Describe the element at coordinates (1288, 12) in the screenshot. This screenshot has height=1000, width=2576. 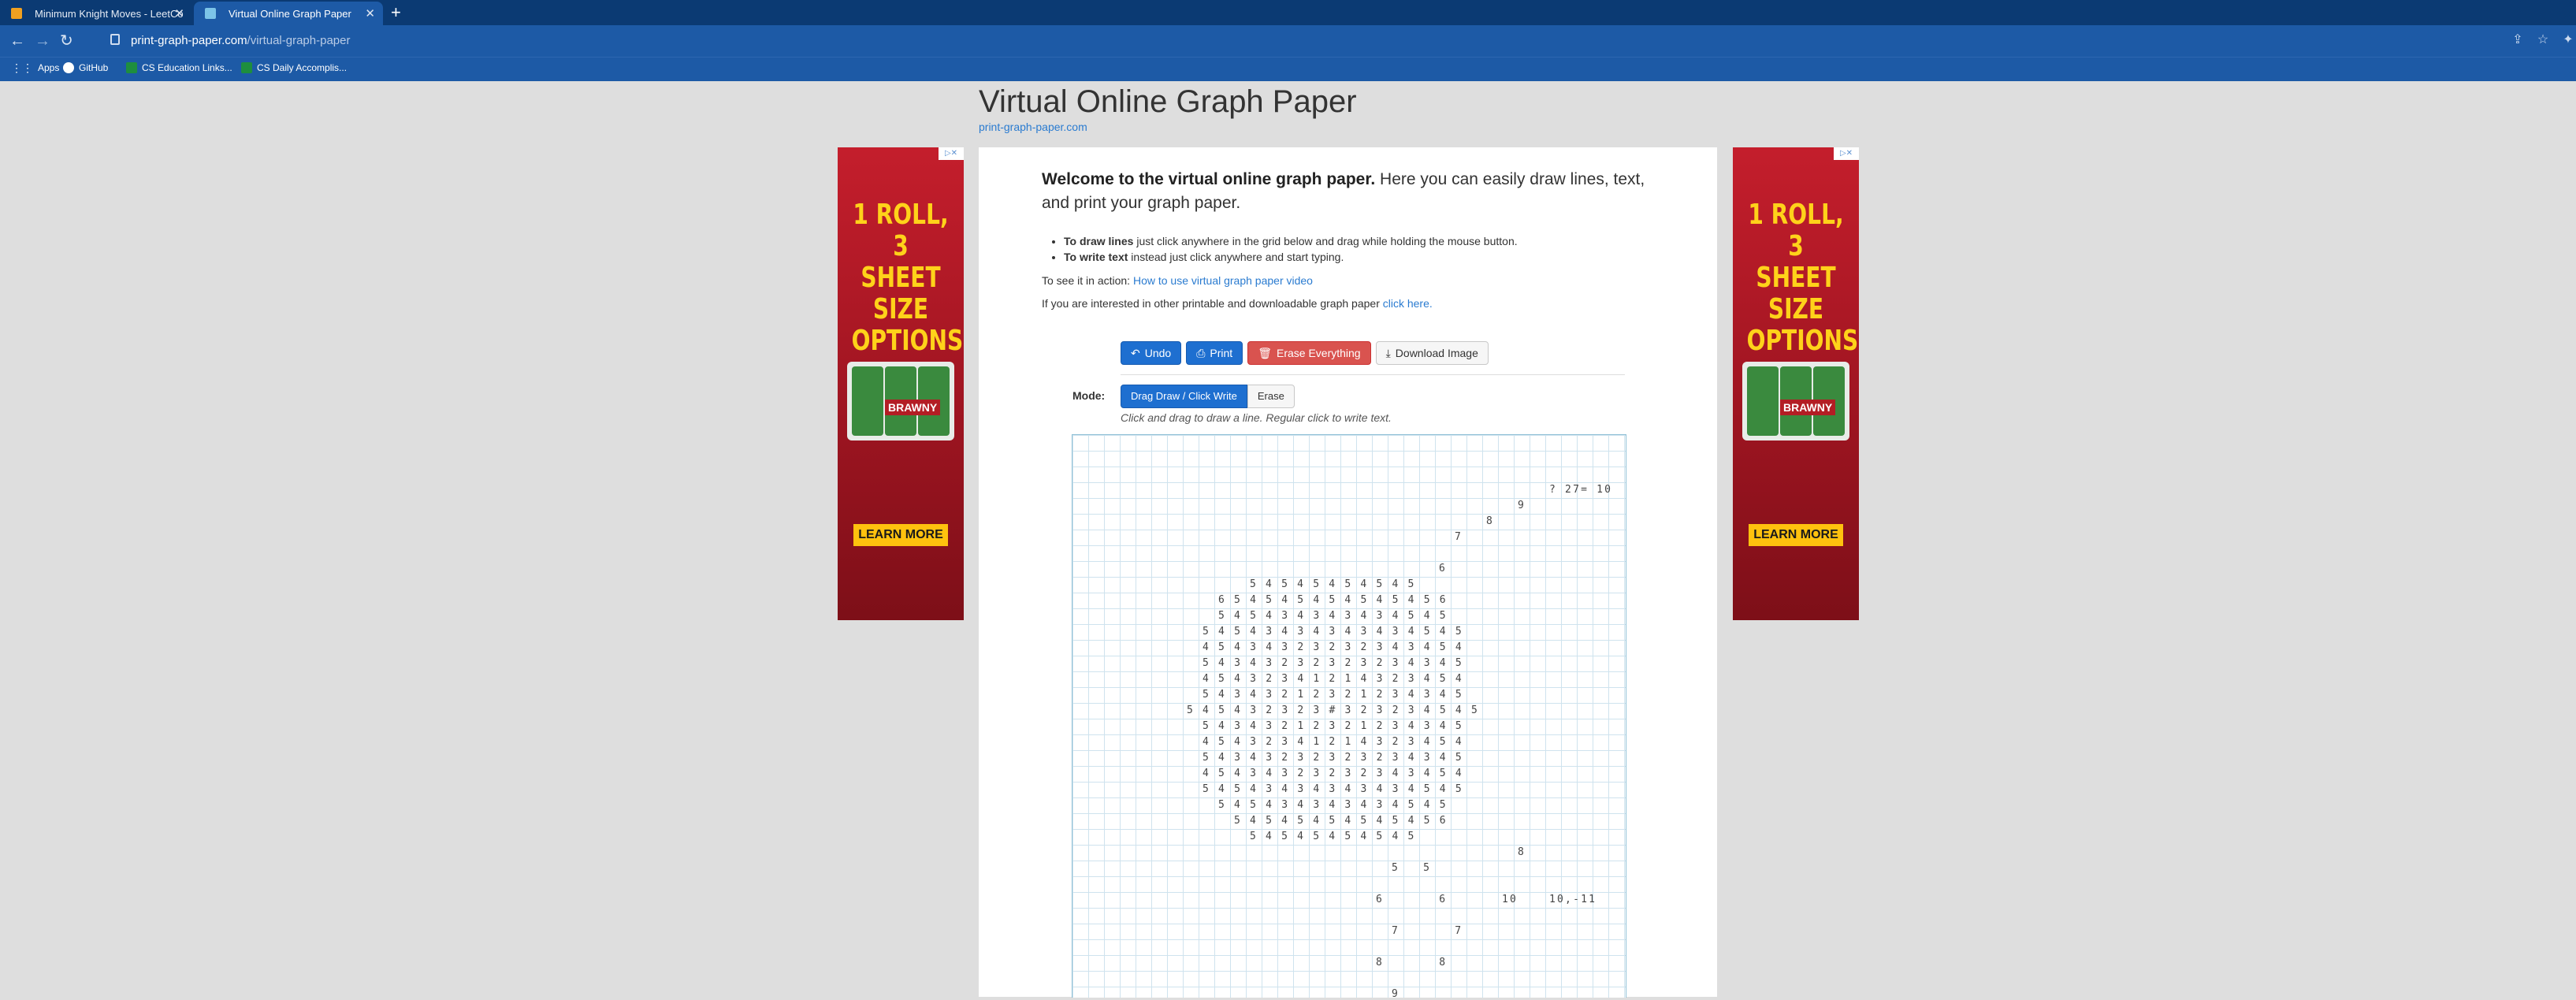
I see `tab-bar` at that location.